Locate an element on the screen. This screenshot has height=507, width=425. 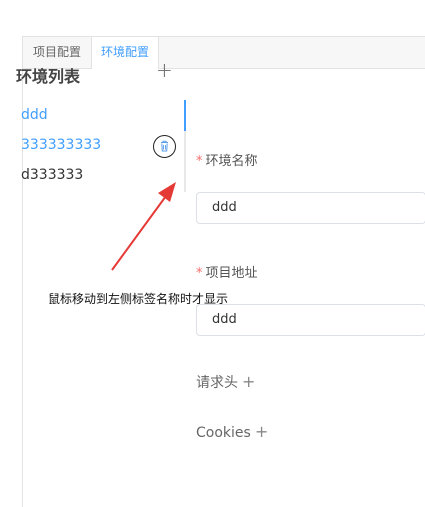
add-cookie-button: + is located at coordinates (261, 431).